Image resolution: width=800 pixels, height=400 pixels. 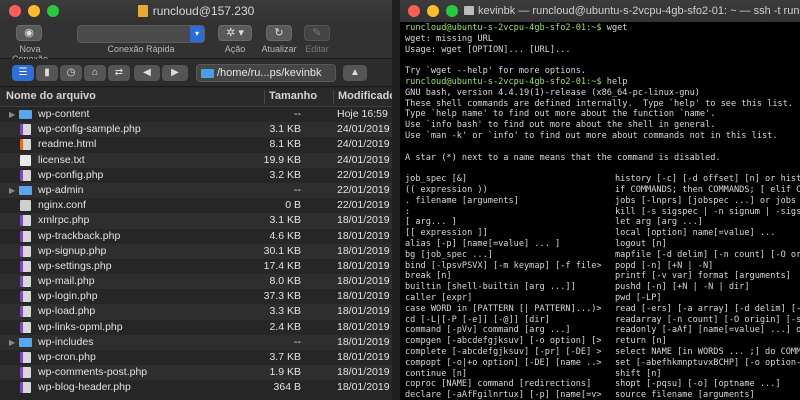 What do you see at coordinates (196, 342) in the screenshot?
I see `file-row: ▶ wp-includes -- 18/01/2019` at bounding box center [196, 342].